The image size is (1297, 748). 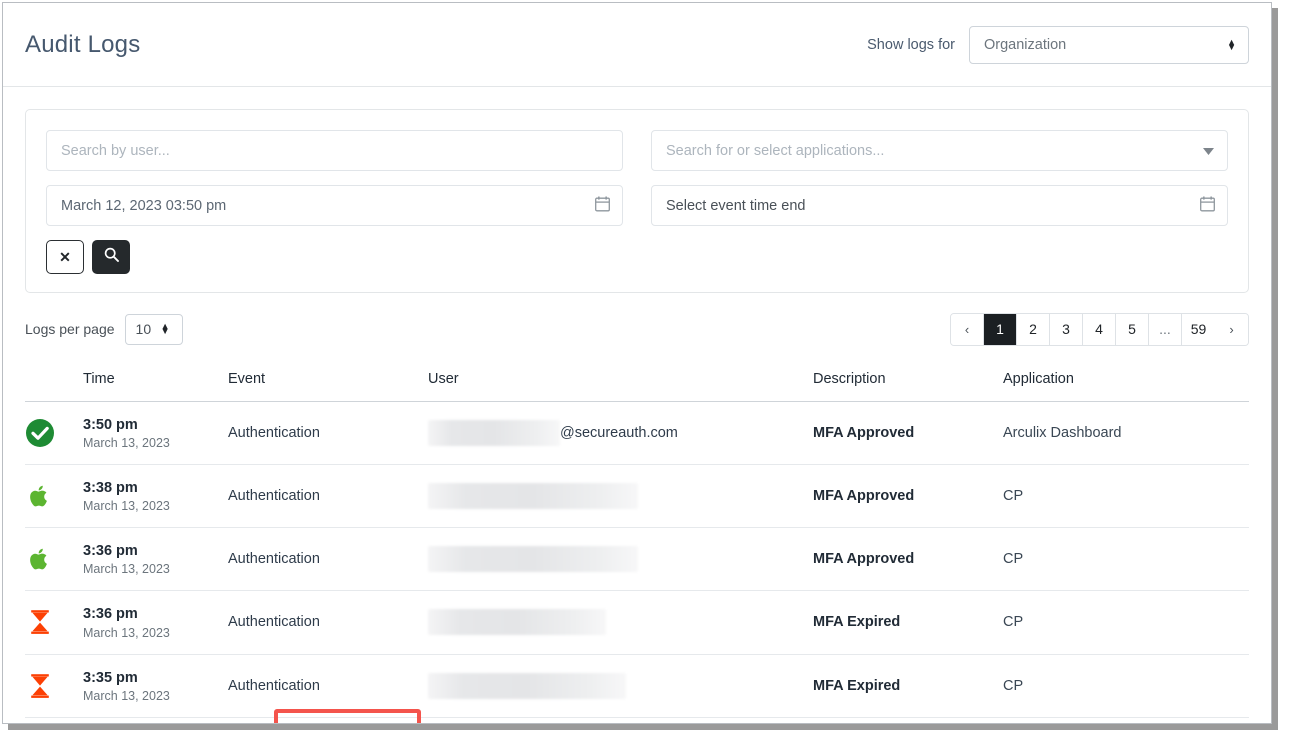 What do you see at coordinates (1126, 381) in the screenshot?
I see `column-header-application: Application` at bounding box center [1126, 381].